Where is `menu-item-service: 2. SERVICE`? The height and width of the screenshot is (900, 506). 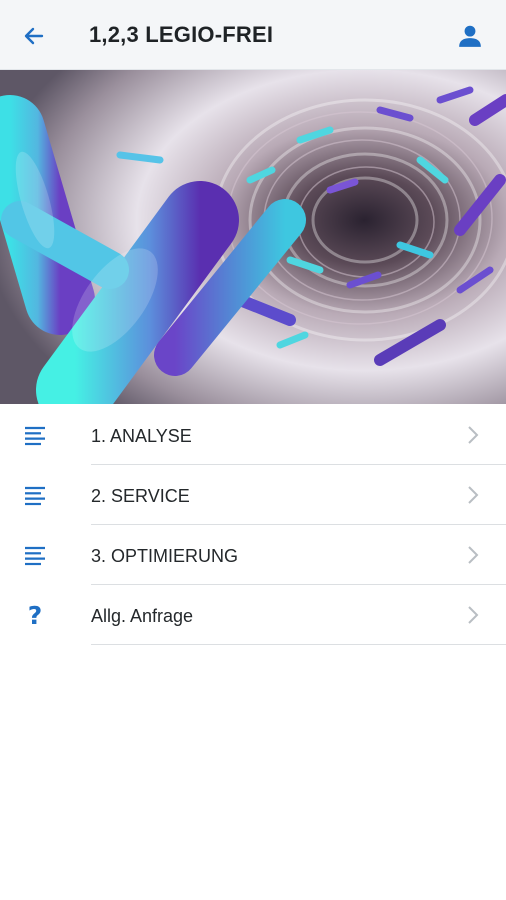
menu-item-service: 2. SERVICE is located at coordinates (253, 495).